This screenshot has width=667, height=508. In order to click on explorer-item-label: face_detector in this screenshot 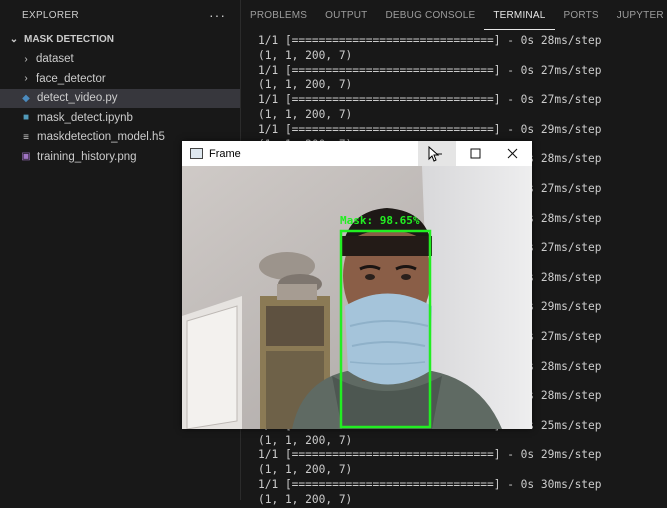, I will do `click(71, 78)`.